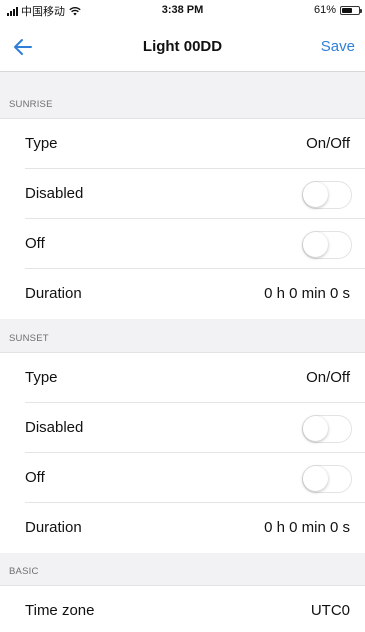 The width and height of the screenshot is (365, 632). What do you see at coordinates (60, 610) in the screenshot?
I see `row-label: Time zone` at bounding box center [60, 610].